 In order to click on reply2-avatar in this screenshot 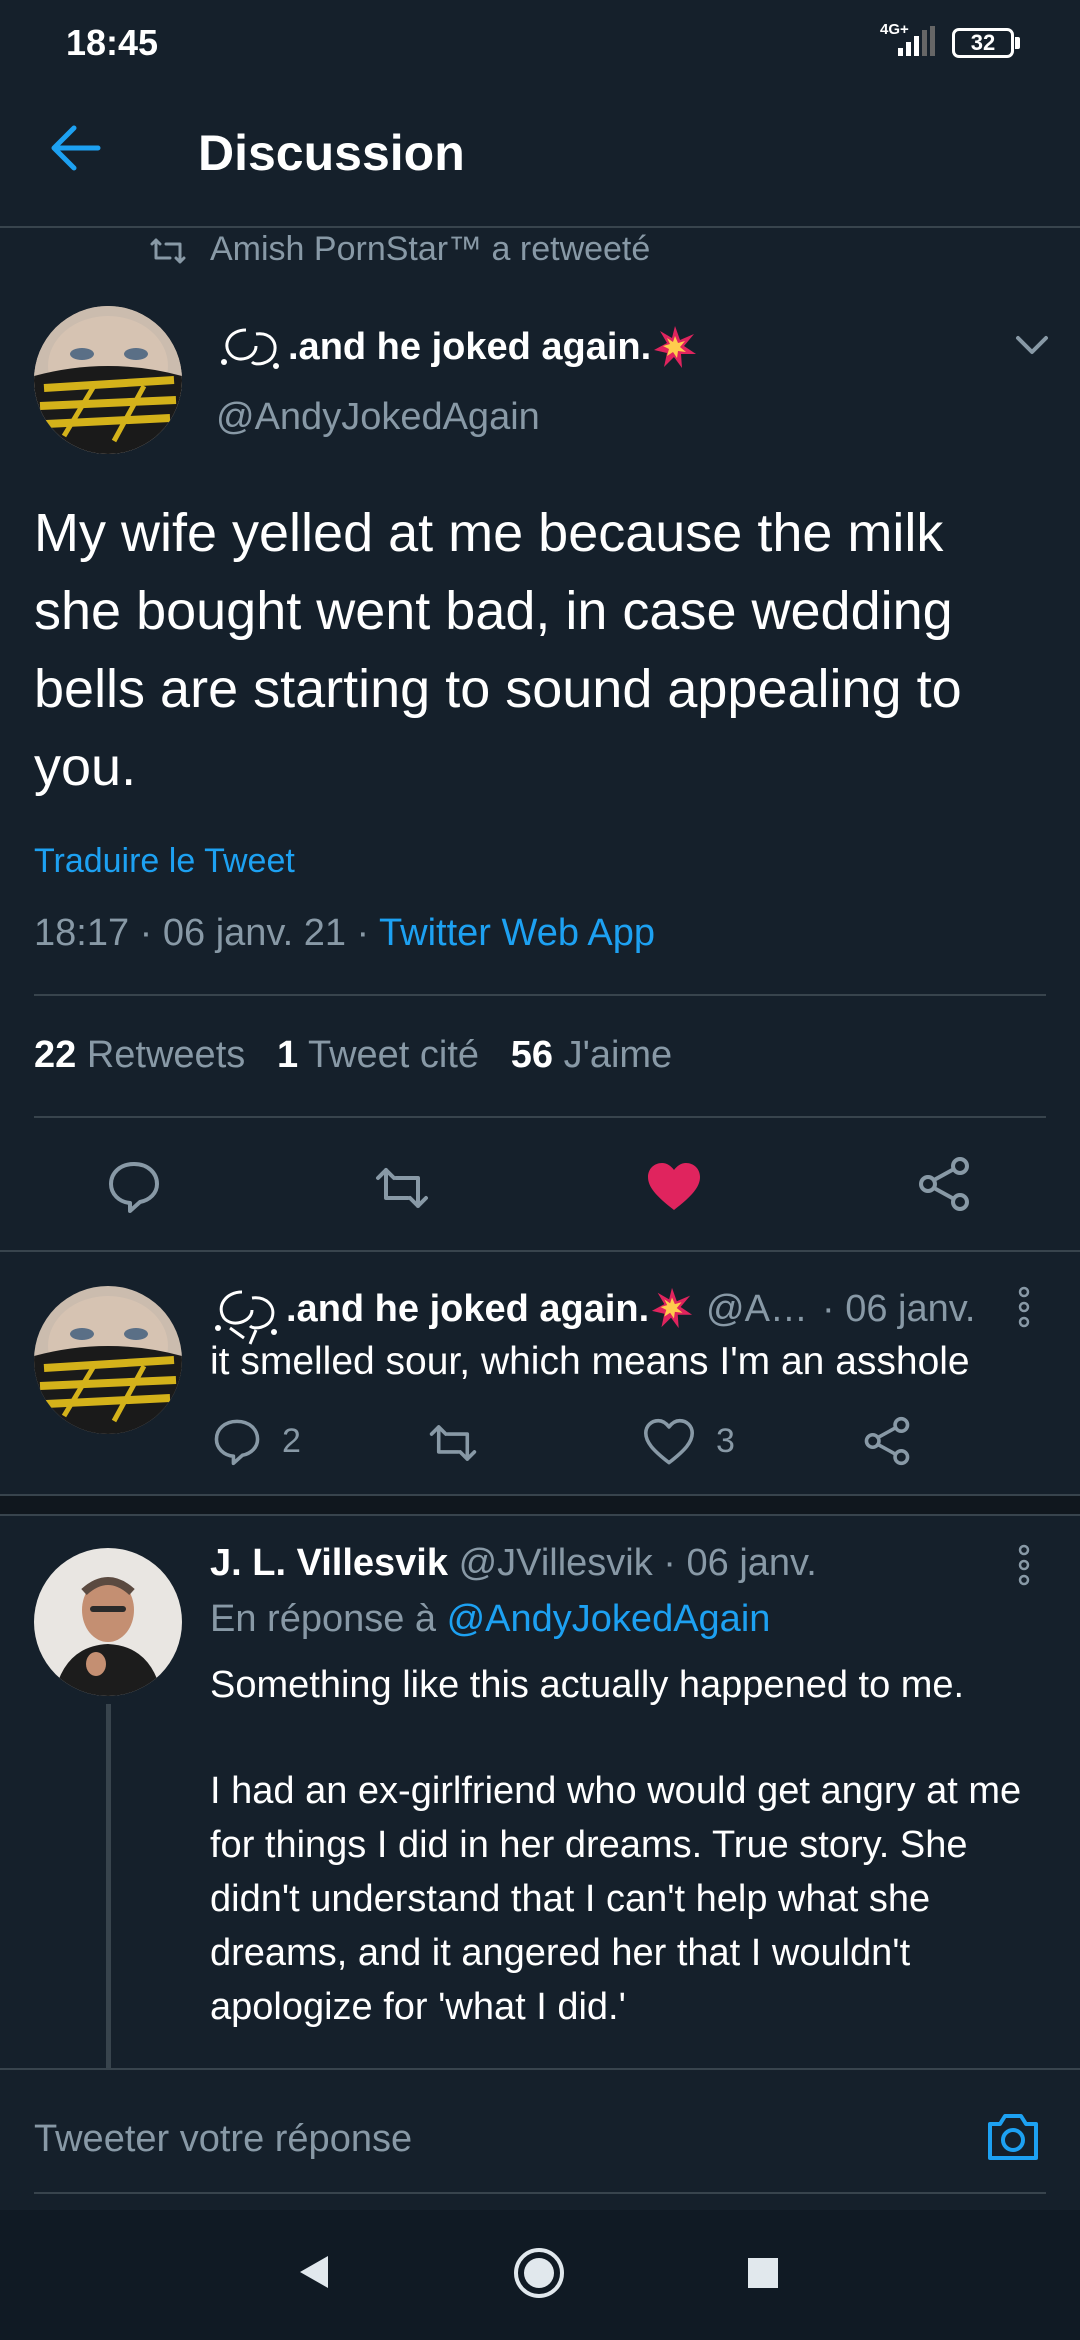, I will do `click(108, 1622)`.